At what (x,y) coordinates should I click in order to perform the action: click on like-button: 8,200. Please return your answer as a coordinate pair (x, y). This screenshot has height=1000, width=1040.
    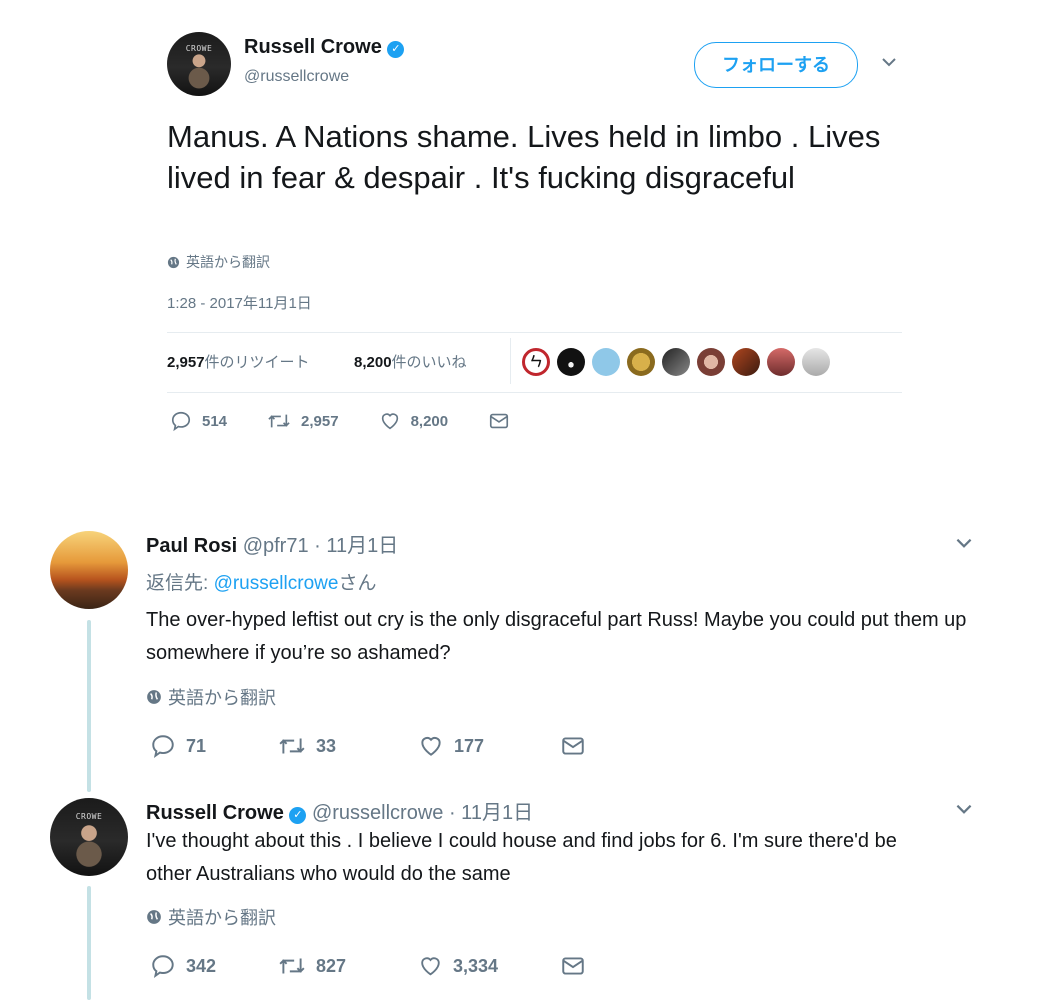
    Looking at the image, I should click on (414, 421).